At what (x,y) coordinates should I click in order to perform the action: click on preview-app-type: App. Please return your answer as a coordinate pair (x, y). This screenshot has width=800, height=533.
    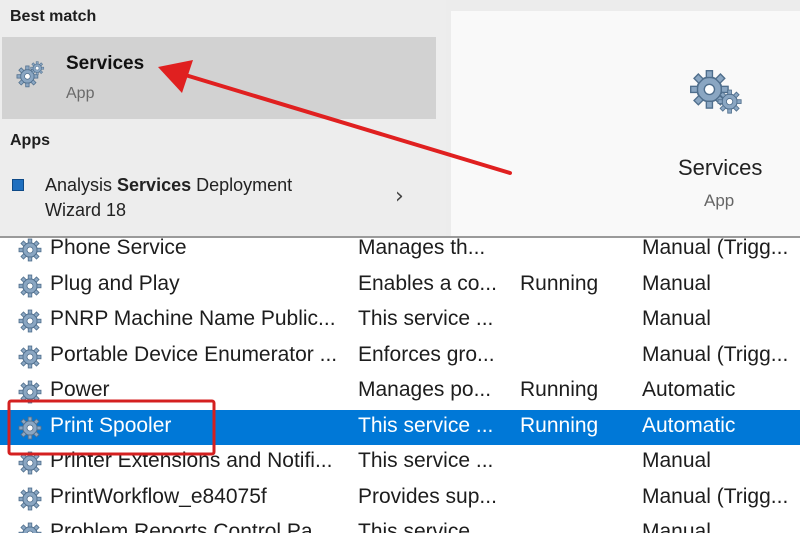
    Looking at the image, I should click on (719, 200).